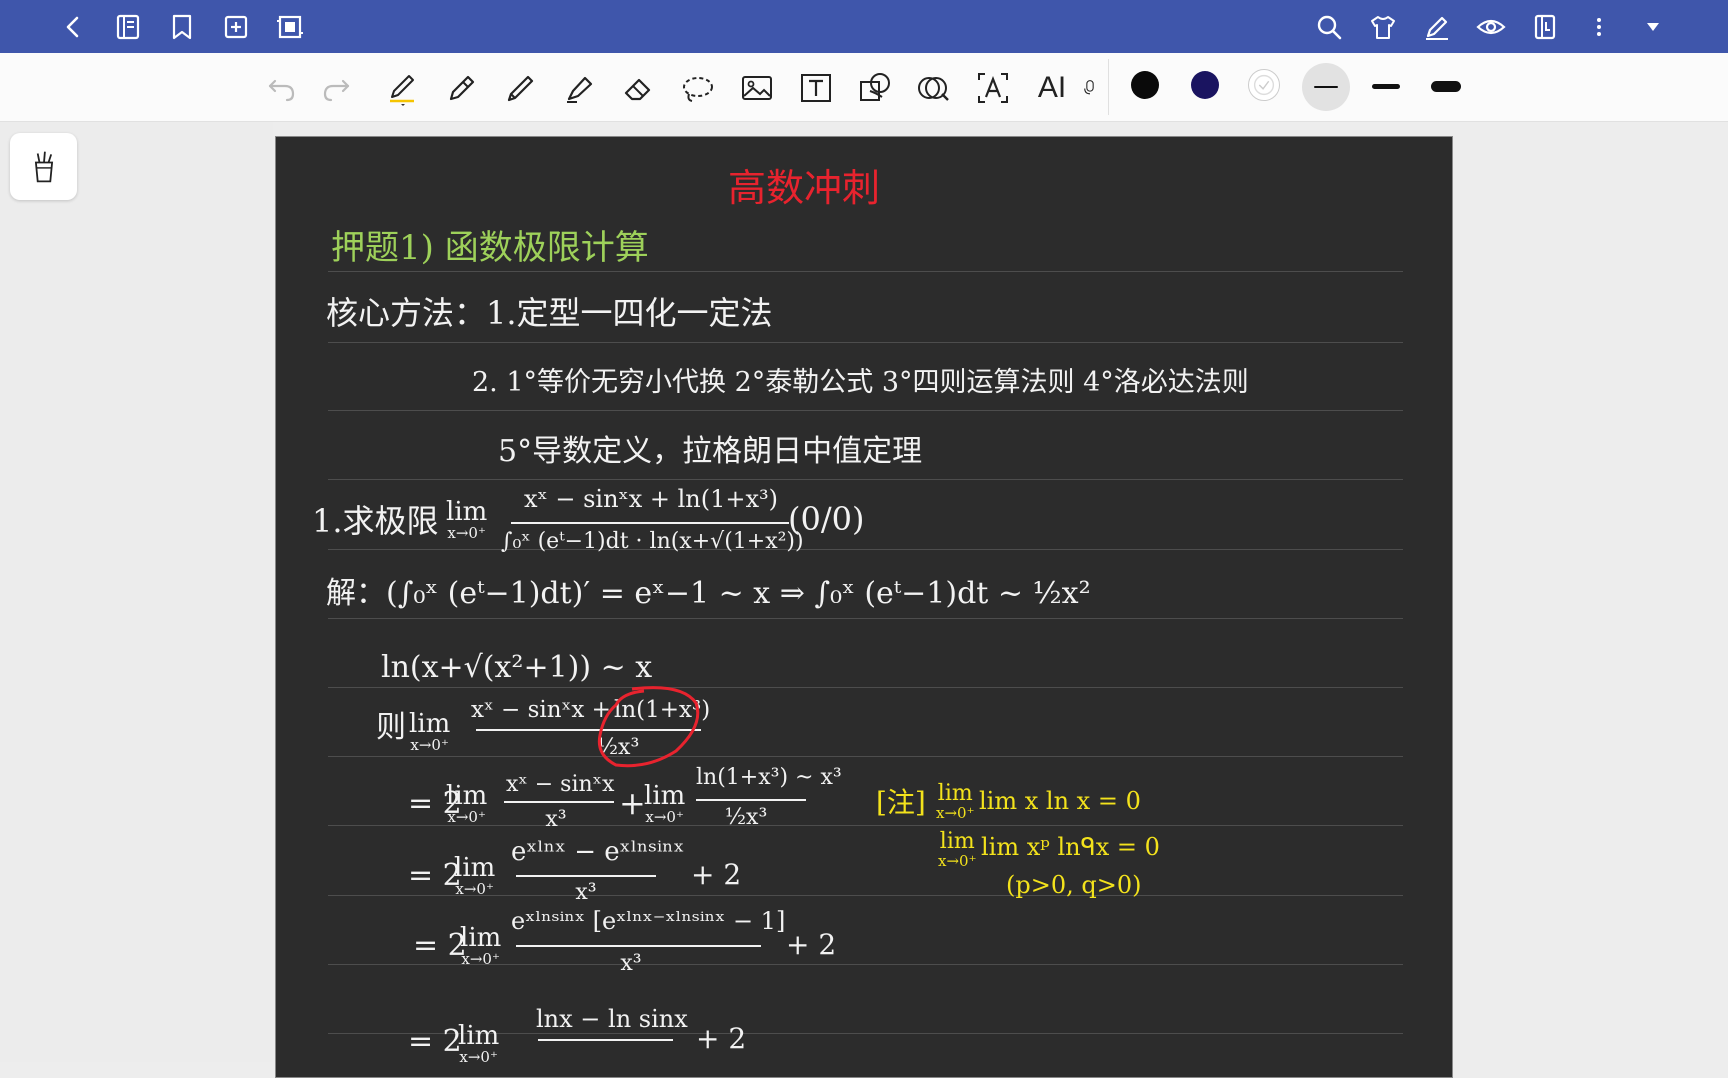 The height and width of the screenshot is (1078, 1728). What do you see at coordinates (1264, 85) in the screenshot?
I see `color-white-swatch` at bounding box center [1264, 85].